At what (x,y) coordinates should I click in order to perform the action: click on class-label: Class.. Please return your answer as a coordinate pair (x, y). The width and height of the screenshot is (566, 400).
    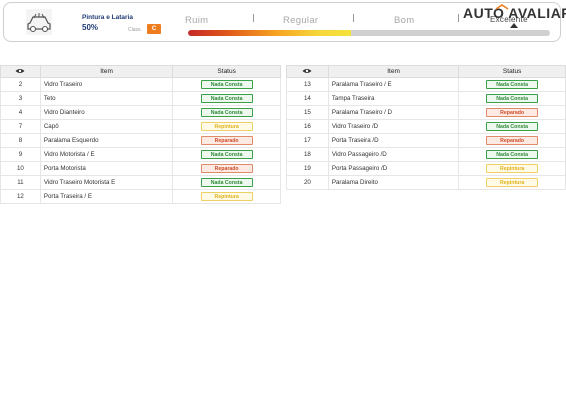
    Looking at the image, I should click on (135, 30).